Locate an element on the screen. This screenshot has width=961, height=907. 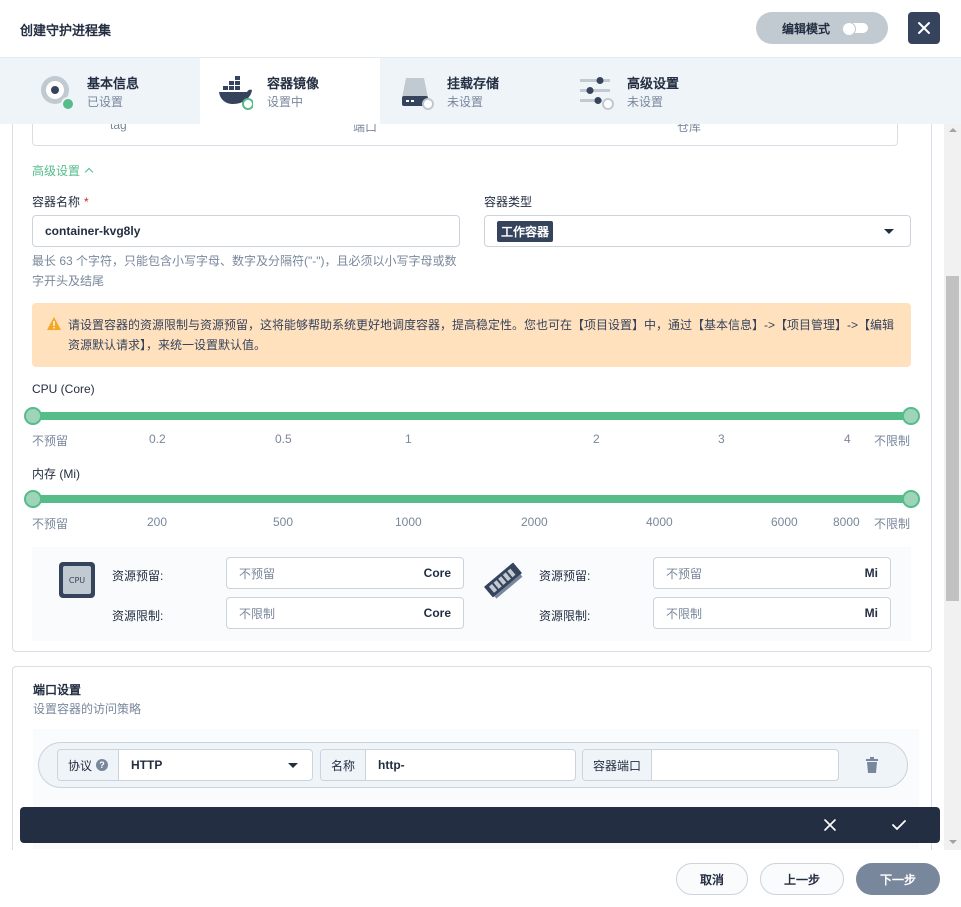
memory-slider-max-handle is located at coordinates (911, 499).